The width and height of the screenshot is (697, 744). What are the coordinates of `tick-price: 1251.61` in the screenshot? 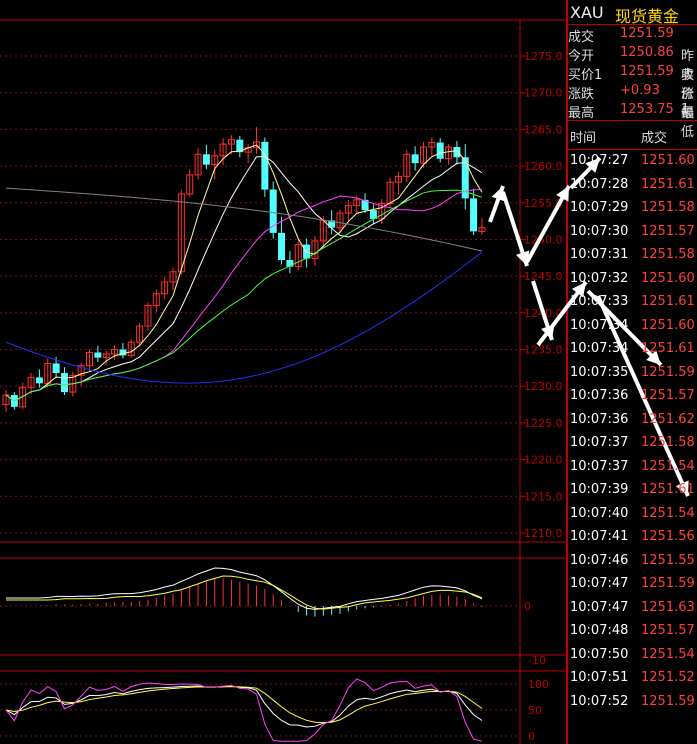 It's located at (668, 348).